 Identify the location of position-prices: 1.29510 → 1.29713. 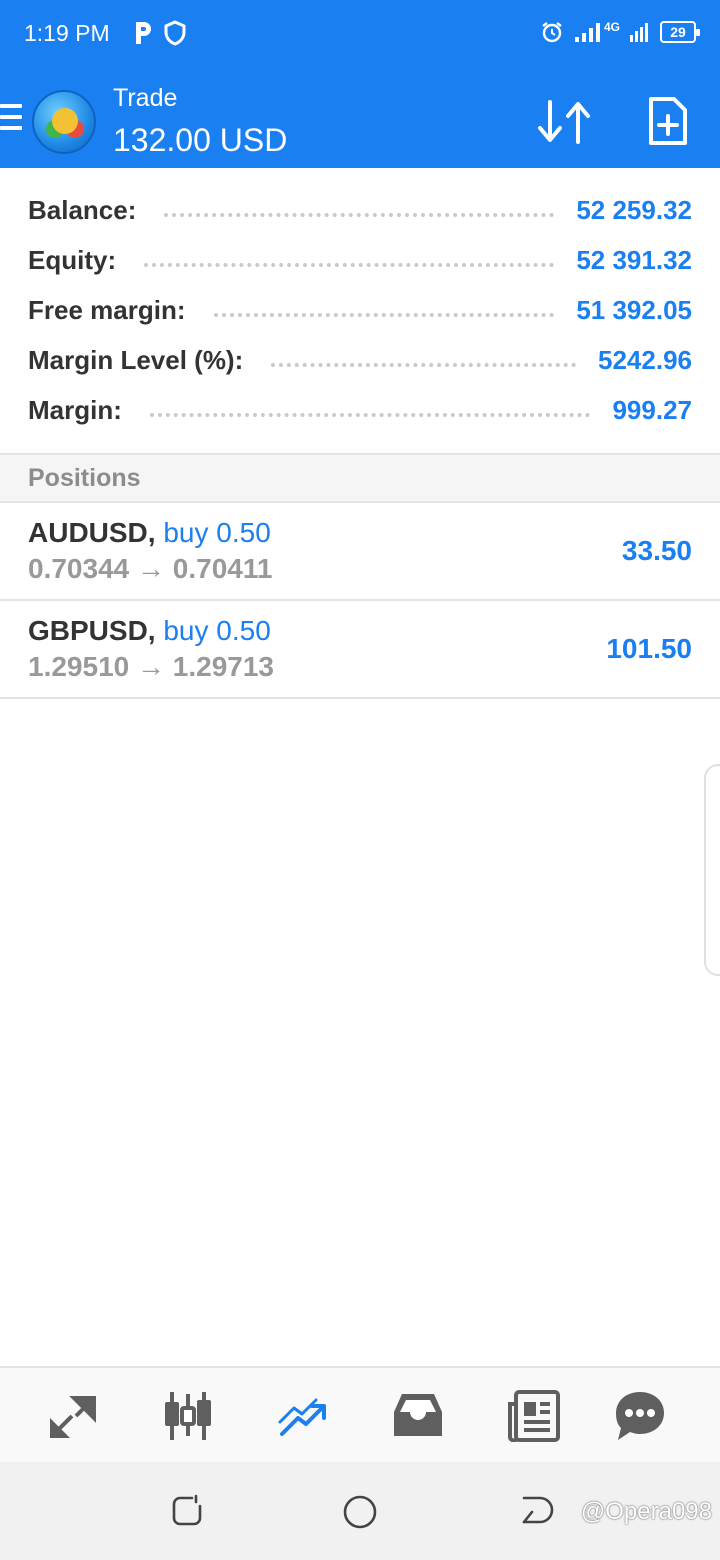
(151, 666).